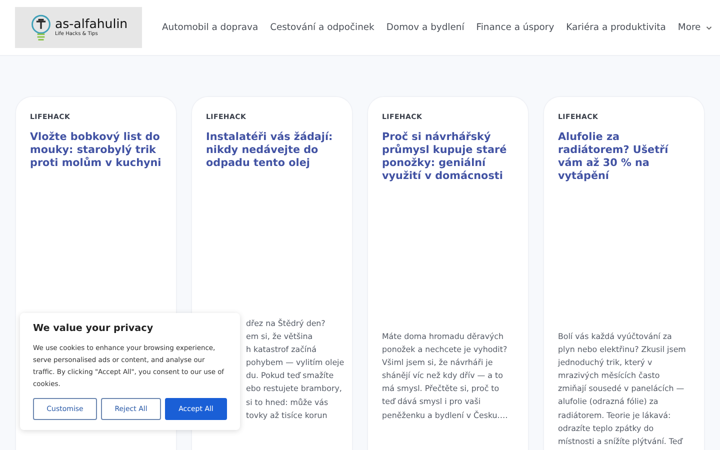 The height and width of the screenshot is (450, 720). Describe the element at coordinates (96, 150) in the screenshot. I see `article-title: Vložte bobkový list do mouky: starobylý trik proti molům v kuchyni` at that location.